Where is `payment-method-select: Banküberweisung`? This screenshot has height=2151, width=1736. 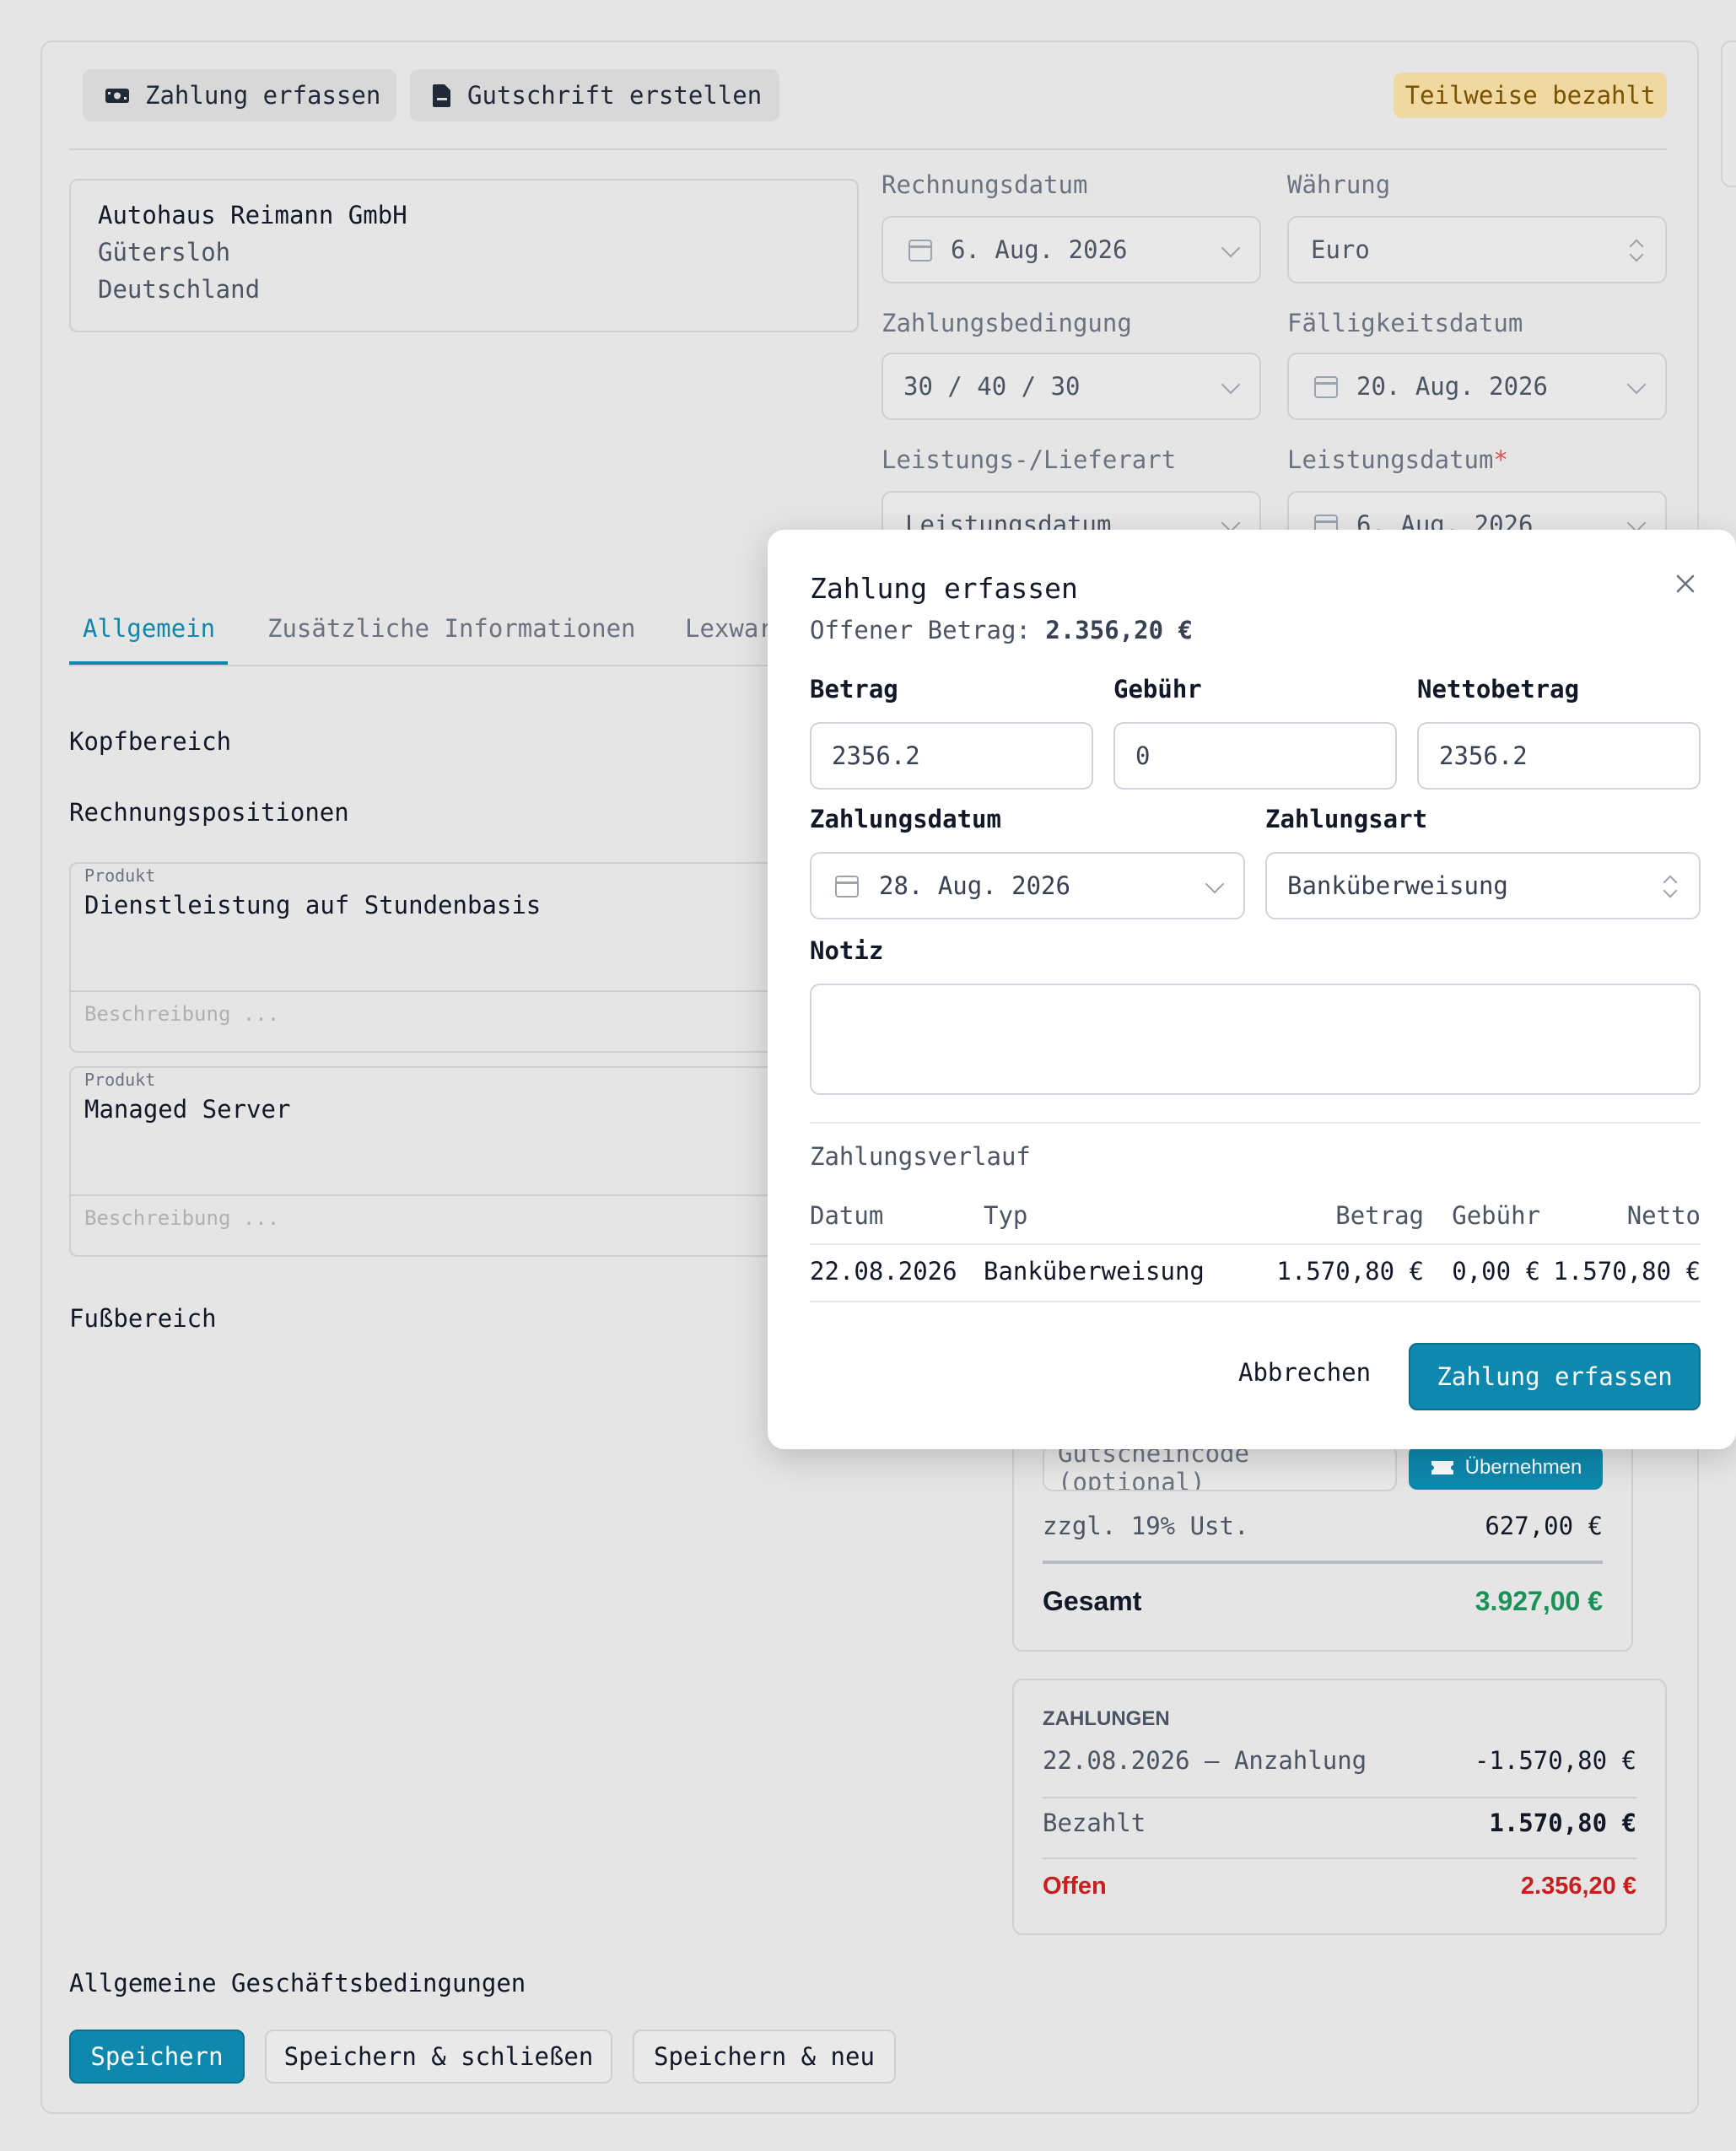 payment-method-select: Banküberweisung is located at coordinates (1483, 886).